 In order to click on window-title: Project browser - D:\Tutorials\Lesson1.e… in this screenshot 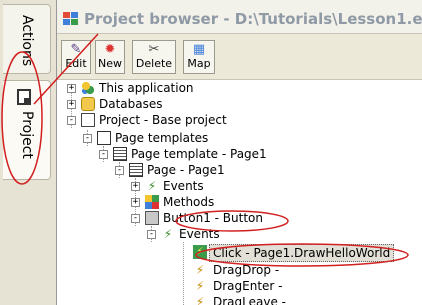, I will do `click(253, 19)`.